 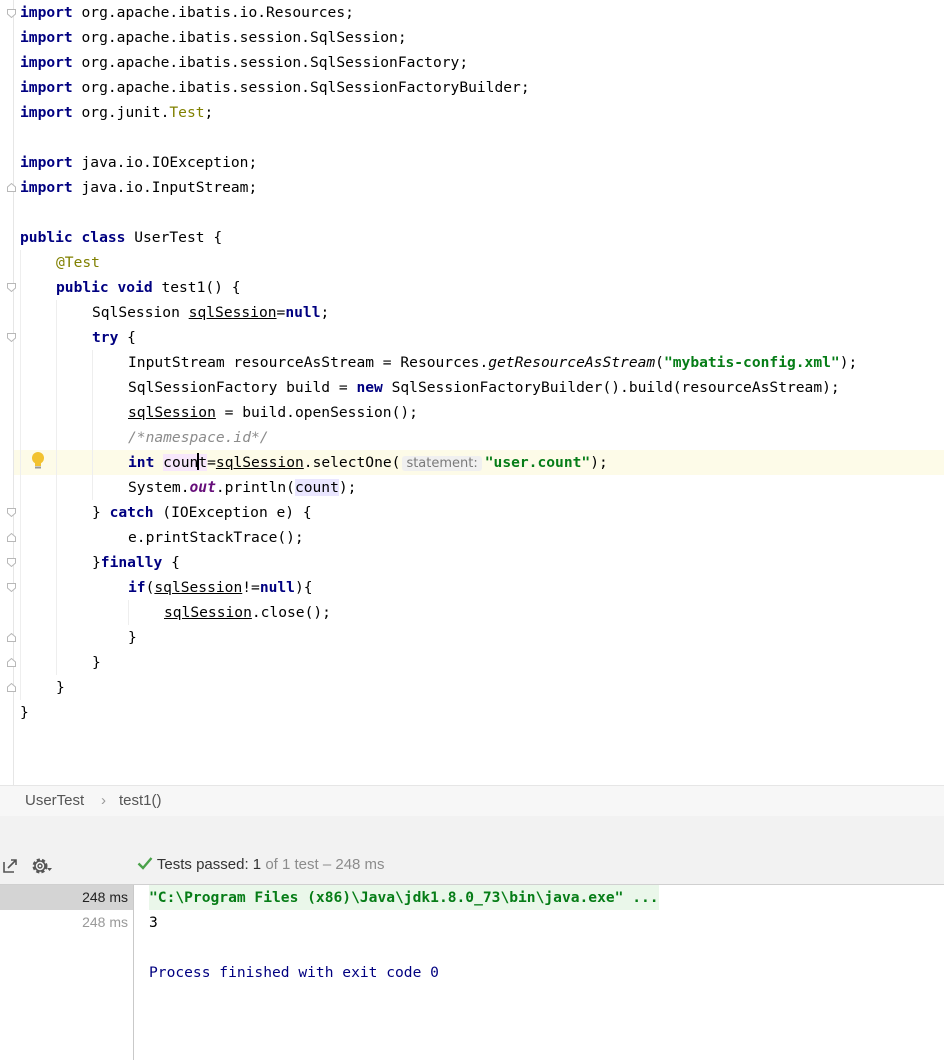 I want to click on status-count: 1, so click(x=257, y=864).